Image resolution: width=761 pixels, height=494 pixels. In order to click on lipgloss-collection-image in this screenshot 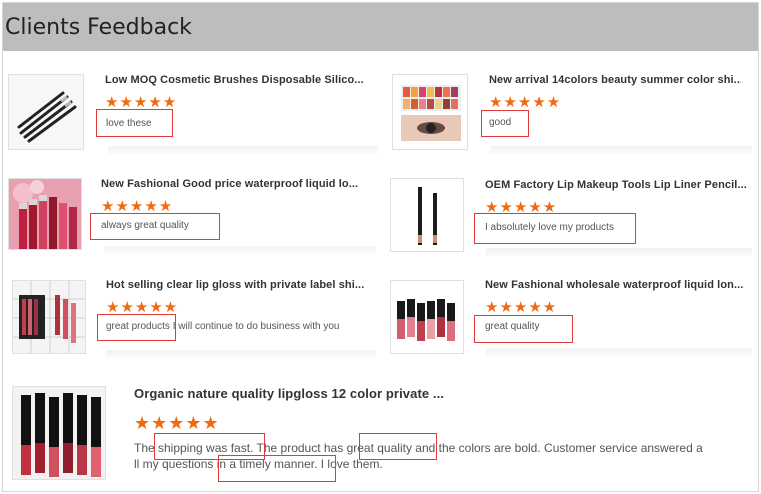, I will do `click(59, 433)`.